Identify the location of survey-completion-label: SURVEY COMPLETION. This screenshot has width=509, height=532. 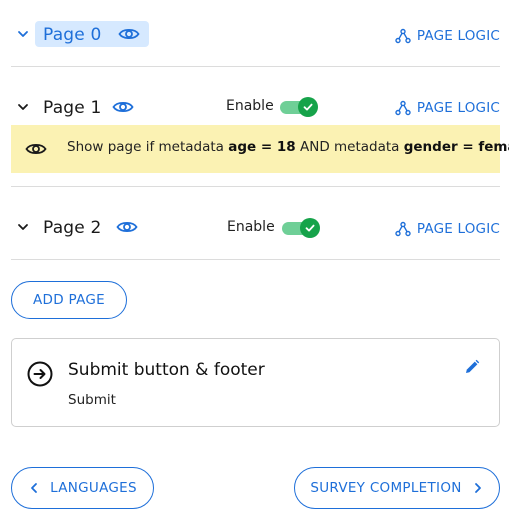
(386, 488).